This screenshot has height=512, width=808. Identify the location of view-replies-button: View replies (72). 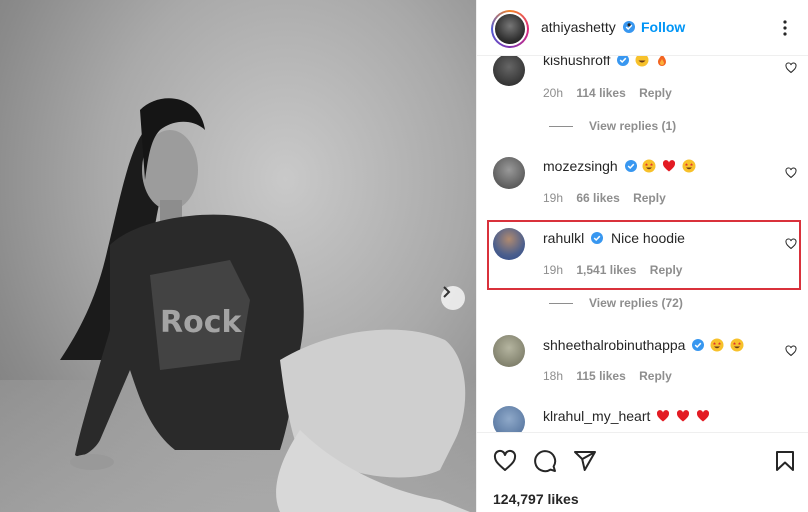
(616, 303).